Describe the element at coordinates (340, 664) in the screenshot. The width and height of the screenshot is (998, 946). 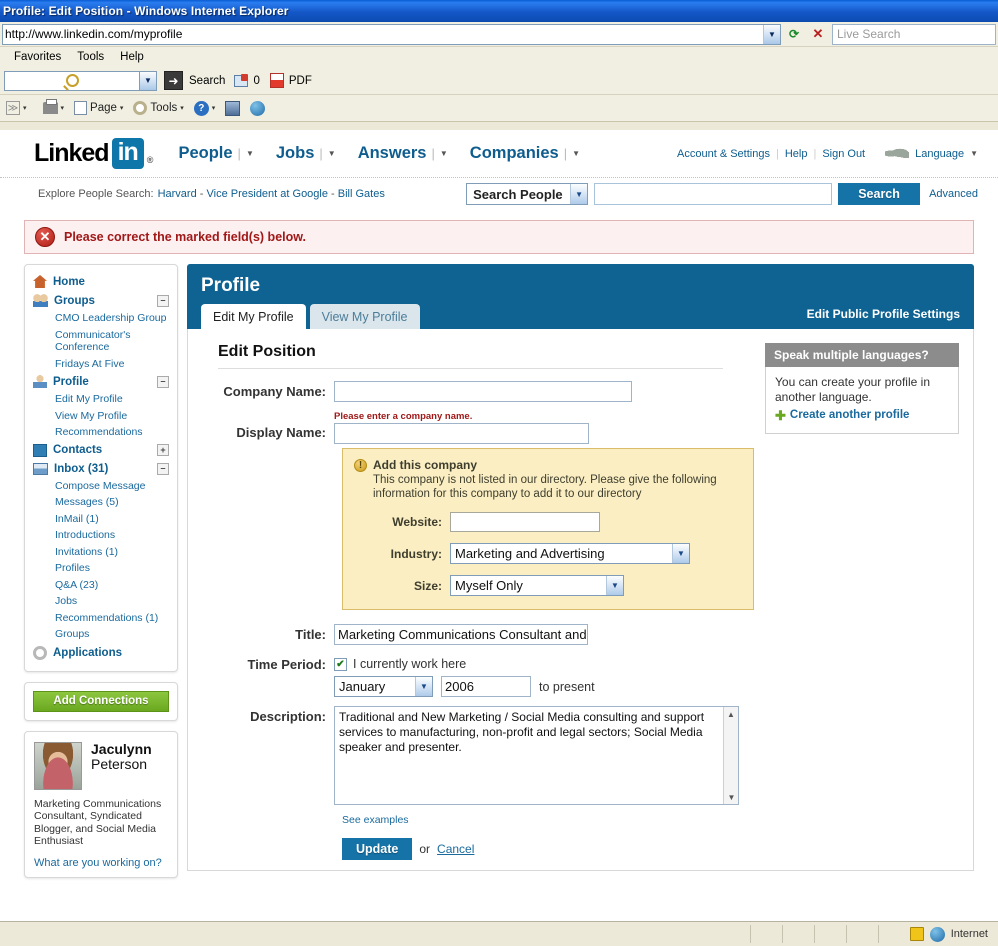
I see `currently-work-here-checkbox: ✔` at that location.